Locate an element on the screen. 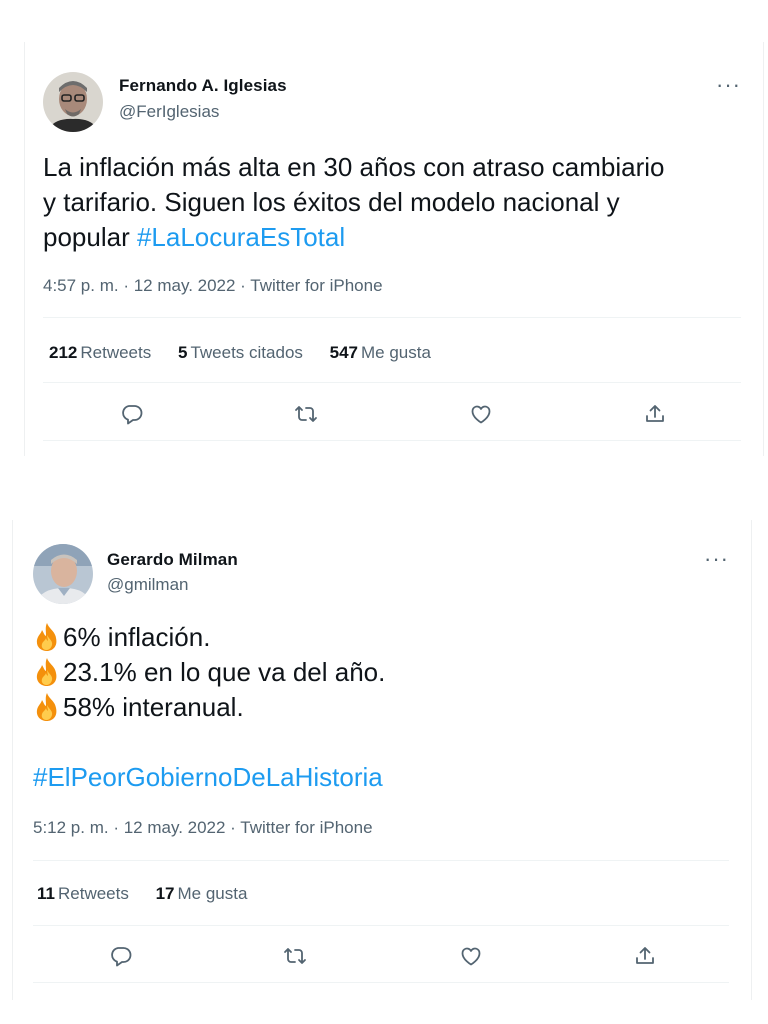  stat-retweets: 212 Retweets is located at coordinates (100, 353).